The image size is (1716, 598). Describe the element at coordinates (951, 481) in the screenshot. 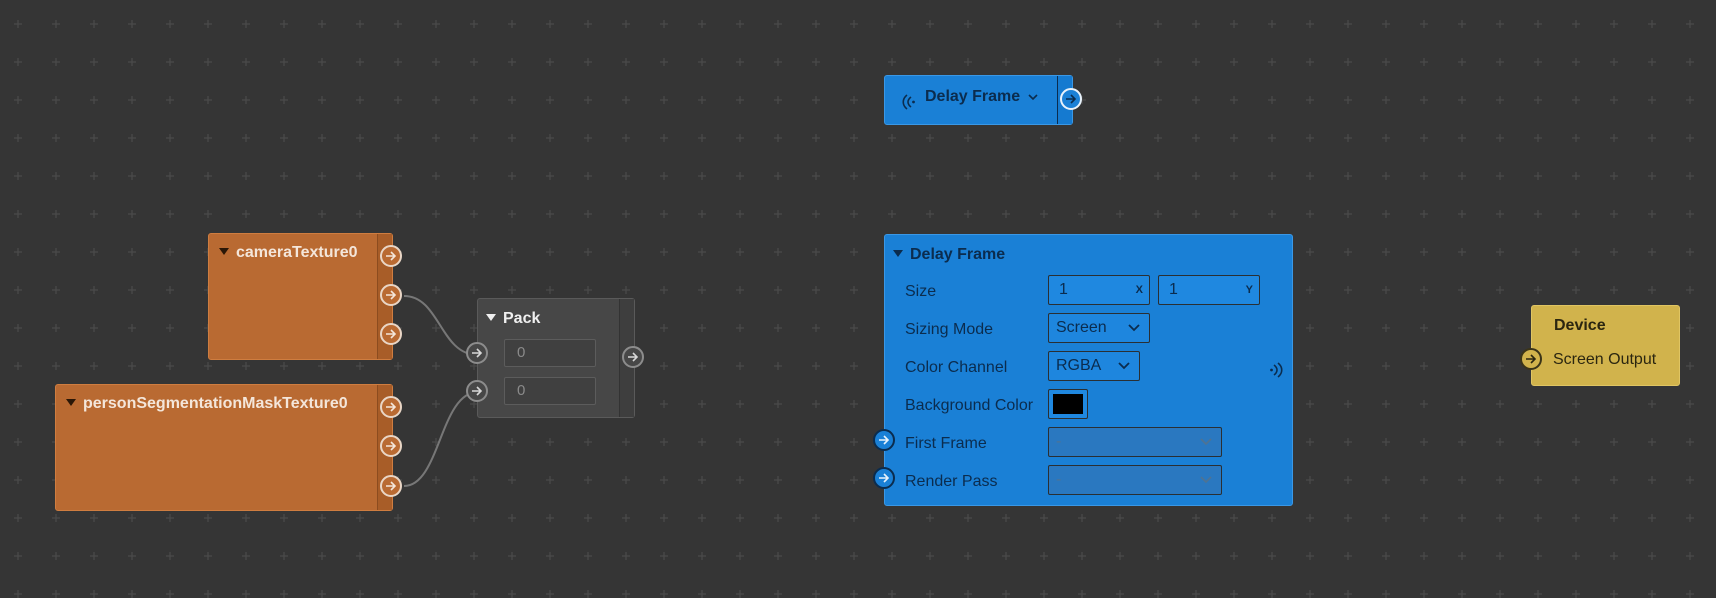

I see `render-pass-label: Render Pass` at that location.